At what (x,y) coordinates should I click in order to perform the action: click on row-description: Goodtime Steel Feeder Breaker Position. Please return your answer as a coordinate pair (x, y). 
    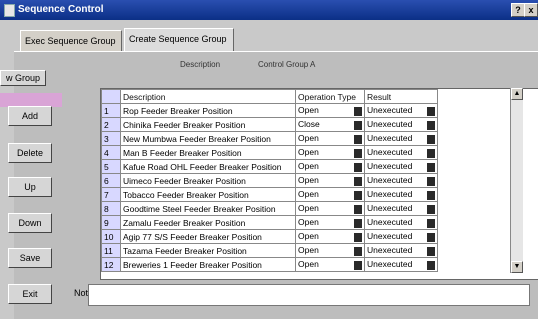
    Looking at the image, I should click on (208, 208).